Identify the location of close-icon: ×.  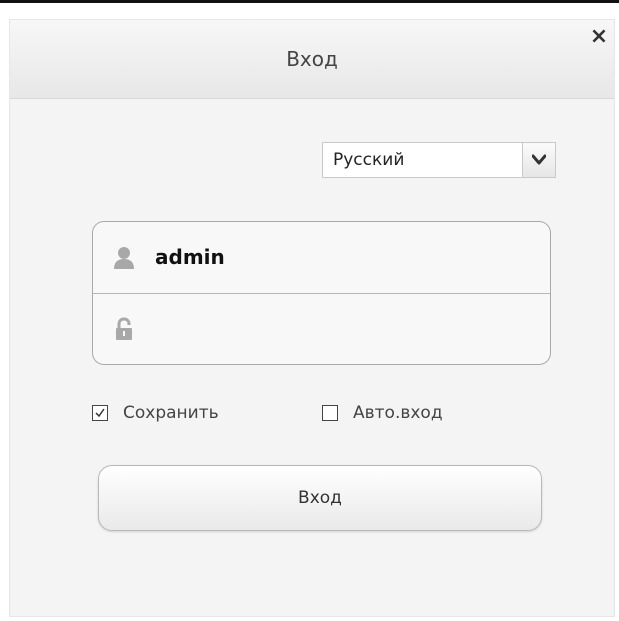
(599, 37).